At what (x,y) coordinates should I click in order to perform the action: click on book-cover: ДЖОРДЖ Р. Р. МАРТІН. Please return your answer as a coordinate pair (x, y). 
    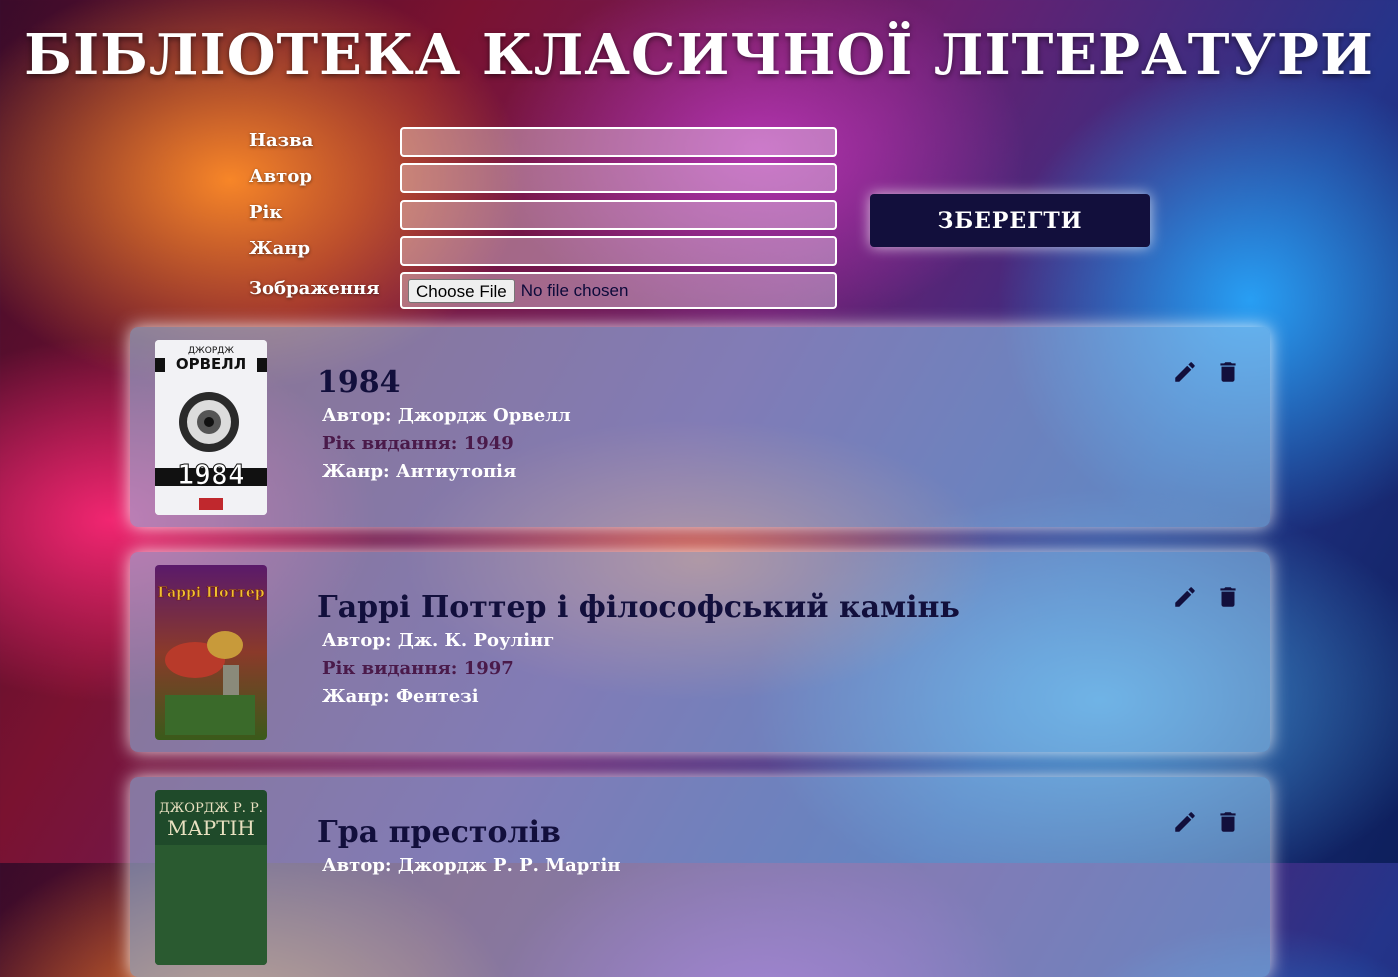
    Looking at the image, I should click on (211, 877).